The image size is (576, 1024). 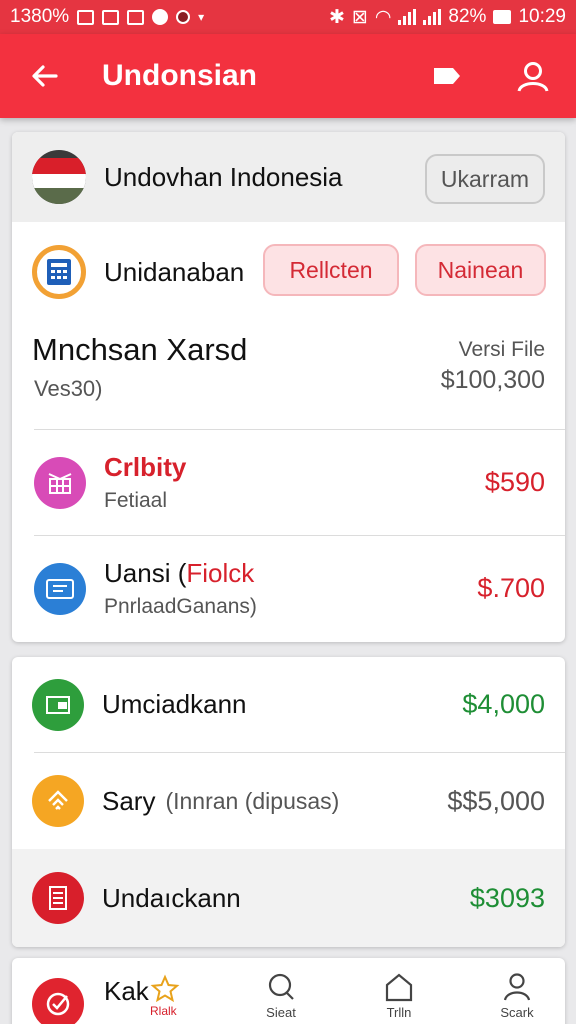 I want to click on nav-item-home: Trlln, so click(x=399, y=994).